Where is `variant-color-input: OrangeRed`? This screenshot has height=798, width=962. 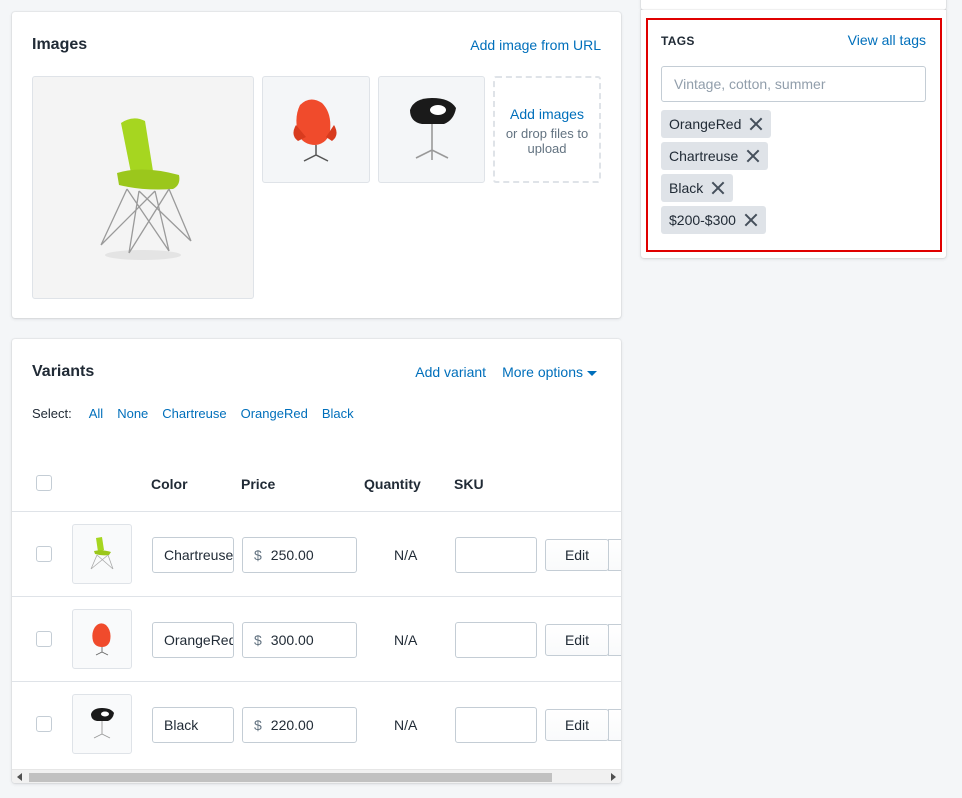
variant-color-input: OrangeRed is located at coordinates (193, 640).